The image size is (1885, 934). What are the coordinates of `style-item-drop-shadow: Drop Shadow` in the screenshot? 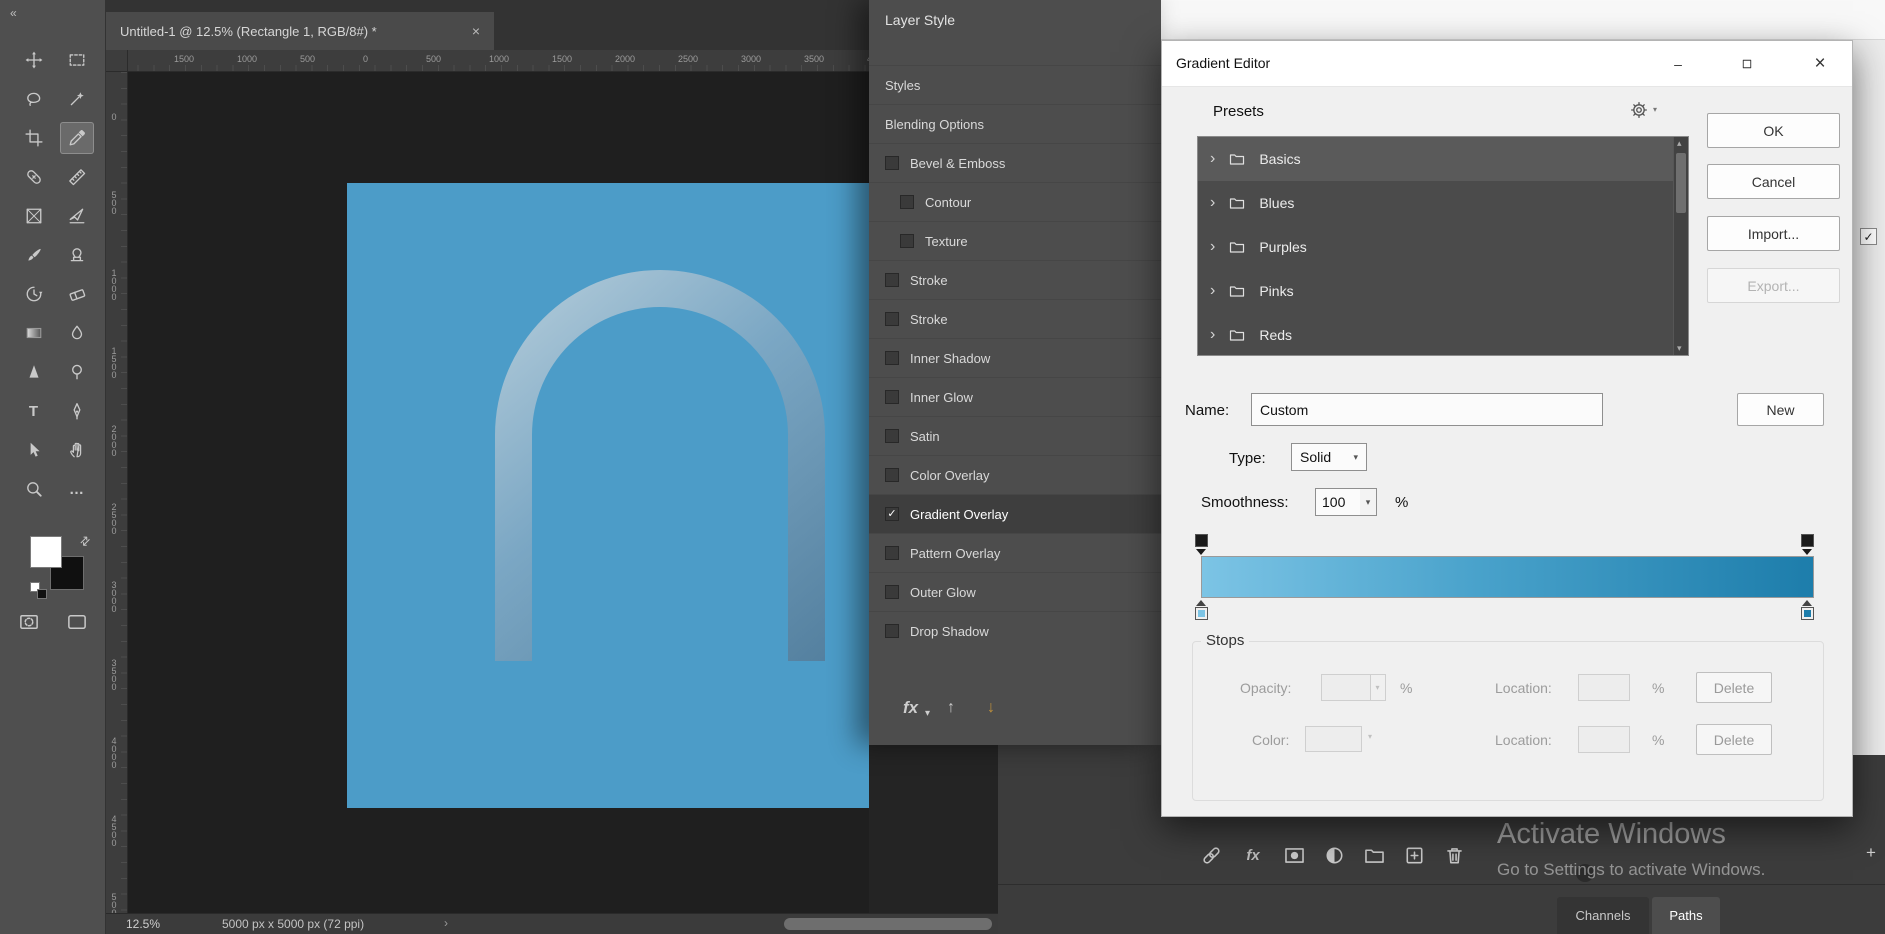 It's located at (1015, 630).